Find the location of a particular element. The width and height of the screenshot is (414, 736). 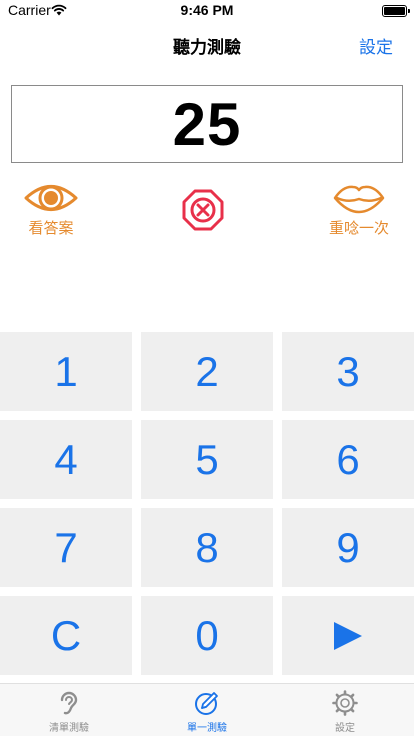

page-title: 聽力測驗 is located at coordinates (207, 48).